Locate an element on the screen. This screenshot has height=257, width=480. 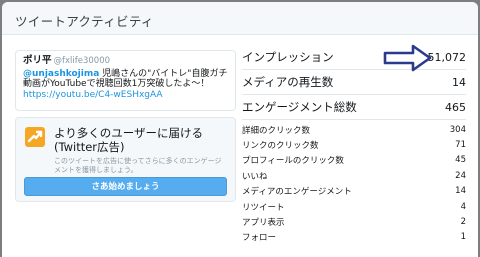
metric-row-total-engagements: エンゲージメント総数 465 is located at coordinates (354, 107).